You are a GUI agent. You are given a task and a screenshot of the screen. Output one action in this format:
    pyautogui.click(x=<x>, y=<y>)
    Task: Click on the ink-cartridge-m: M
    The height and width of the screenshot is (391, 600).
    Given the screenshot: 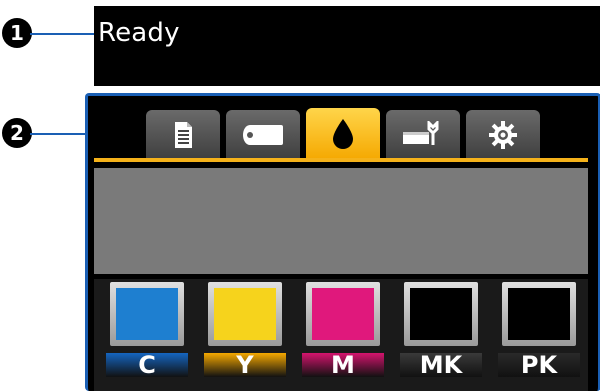 What is the action you would take?
    pyautogui.click(x=345, y=335)
    